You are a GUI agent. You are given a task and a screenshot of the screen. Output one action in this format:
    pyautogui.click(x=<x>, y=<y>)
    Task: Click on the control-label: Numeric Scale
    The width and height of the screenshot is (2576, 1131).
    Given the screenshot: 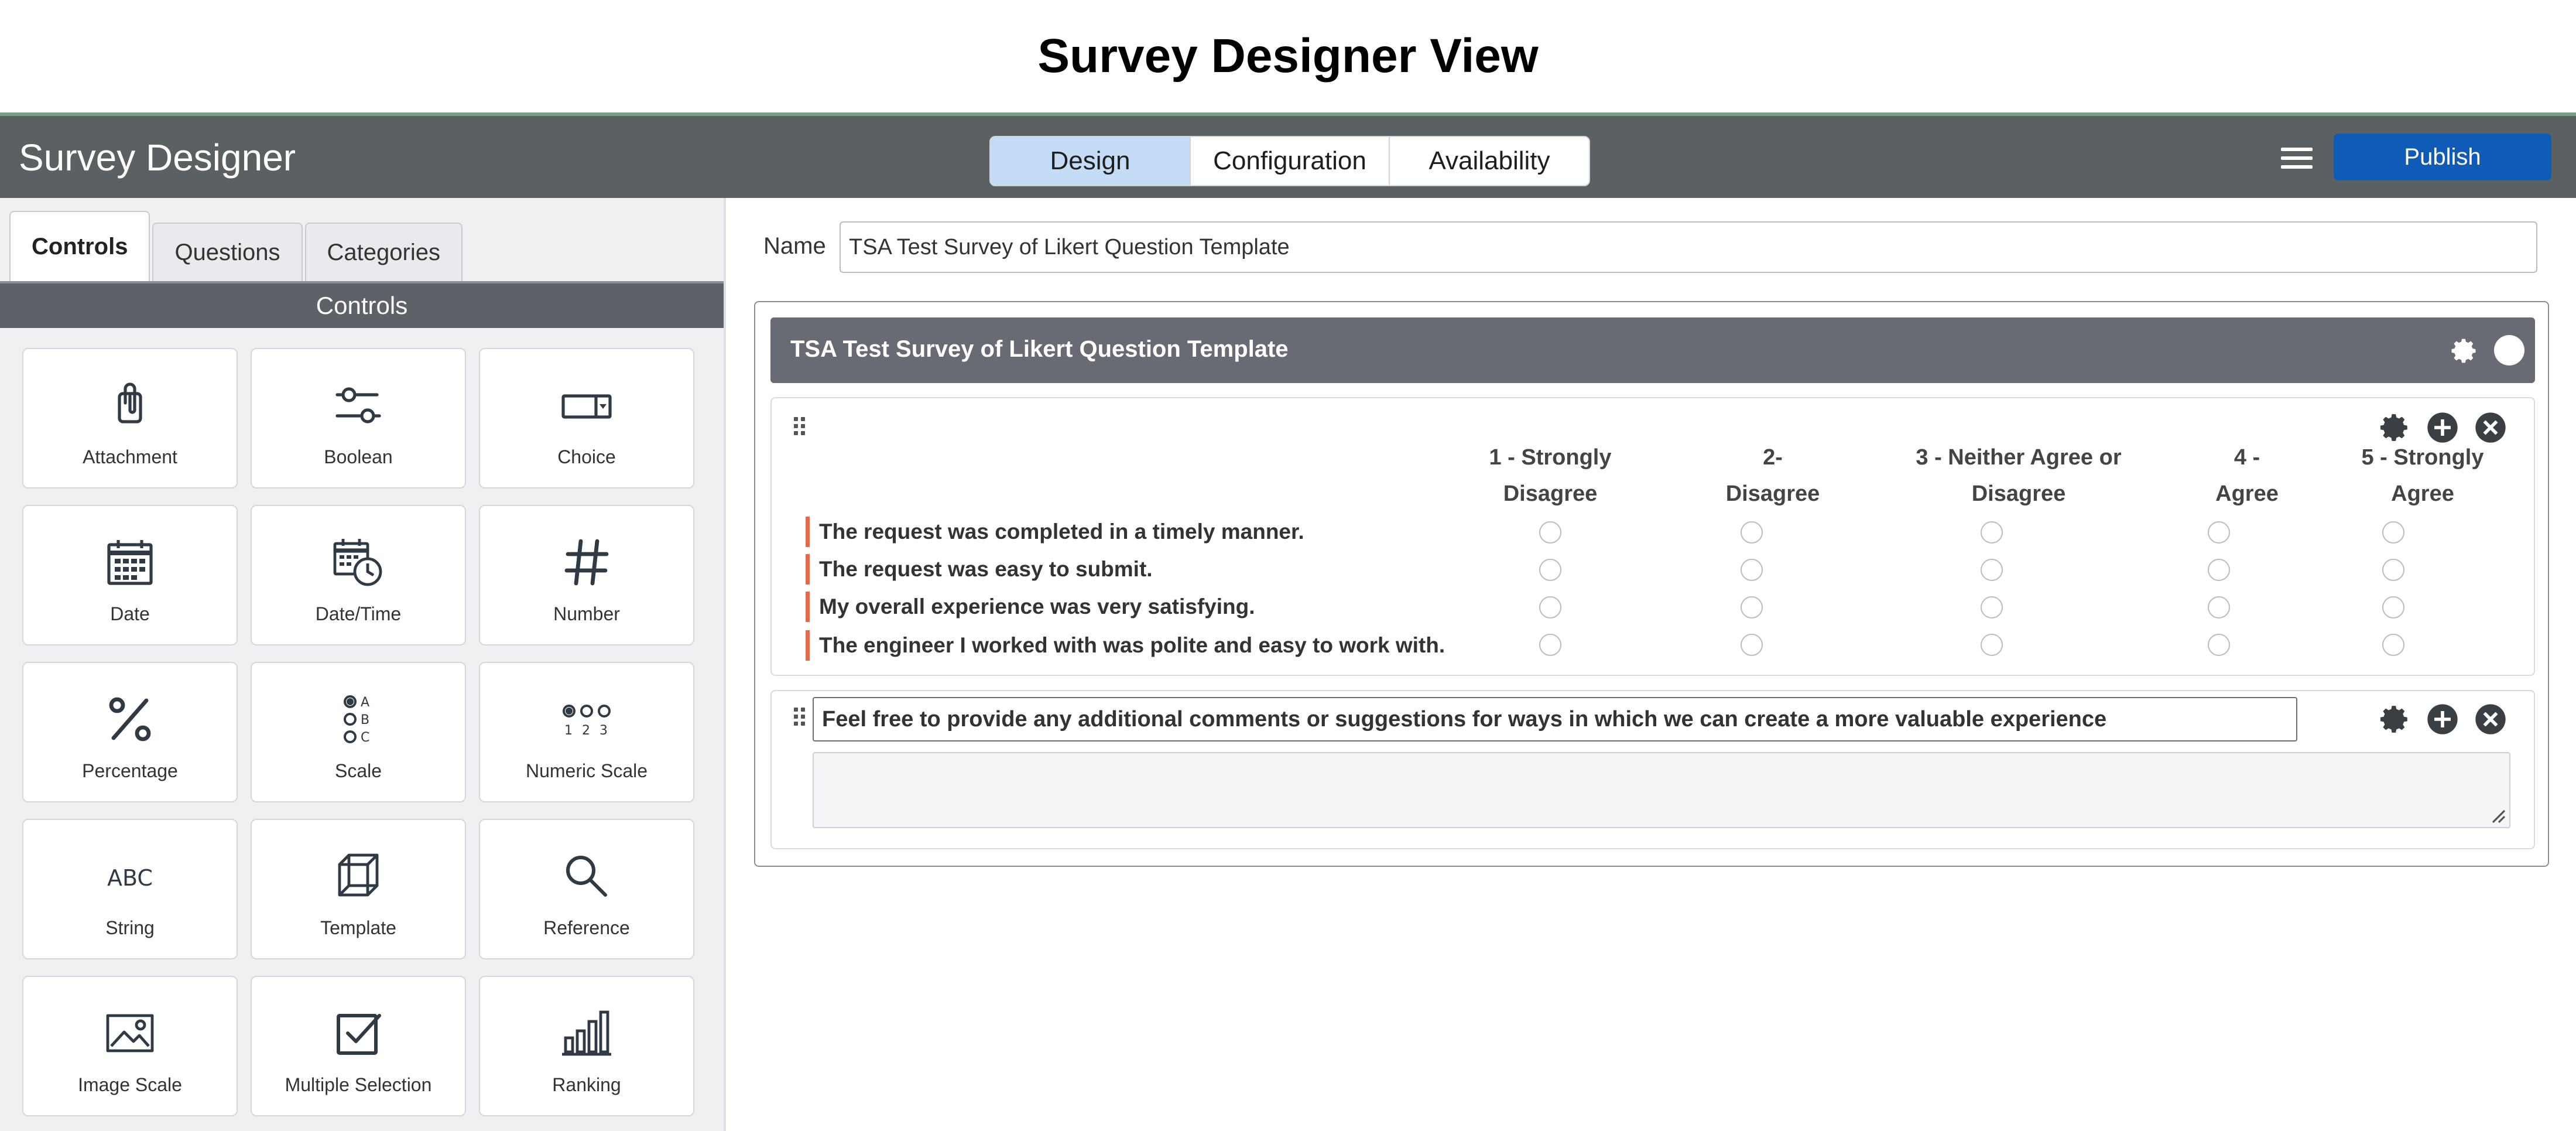 What is the action you would take?
    pyautogui.click(x=586, y=770)
    